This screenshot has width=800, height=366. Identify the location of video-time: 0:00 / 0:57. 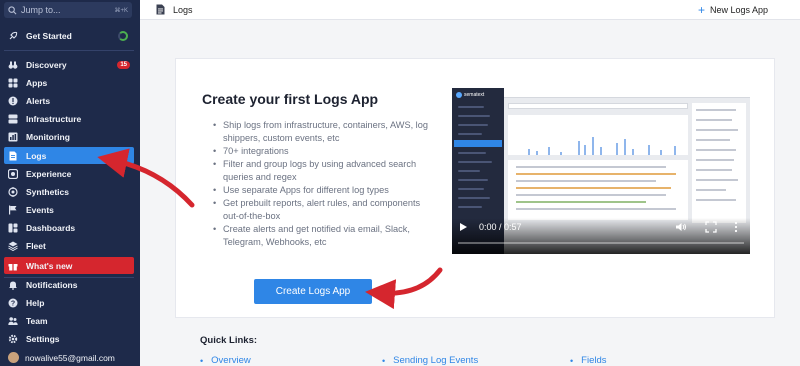
(500, 227).